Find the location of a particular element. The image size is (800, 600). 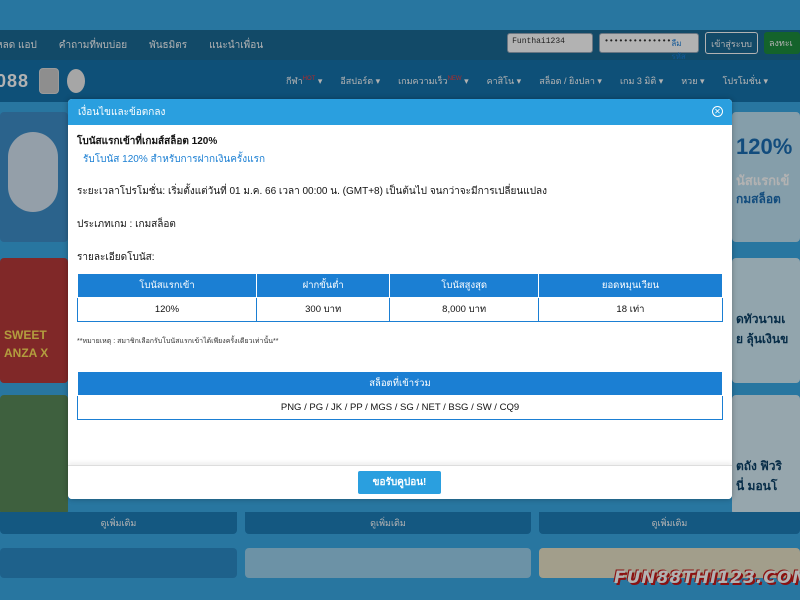

modal-header: เงื่อนไขและข้อตกลง ✕ is located at coordinates (400, 112).